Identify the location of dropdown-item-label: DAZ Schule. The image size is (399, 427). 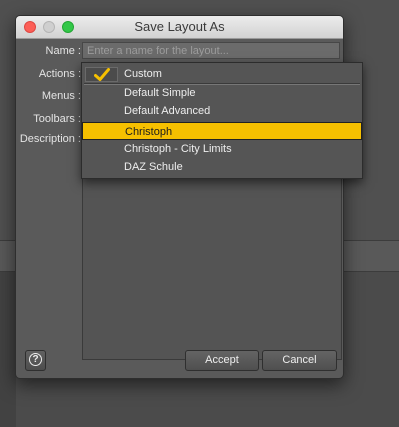
(153, 167).